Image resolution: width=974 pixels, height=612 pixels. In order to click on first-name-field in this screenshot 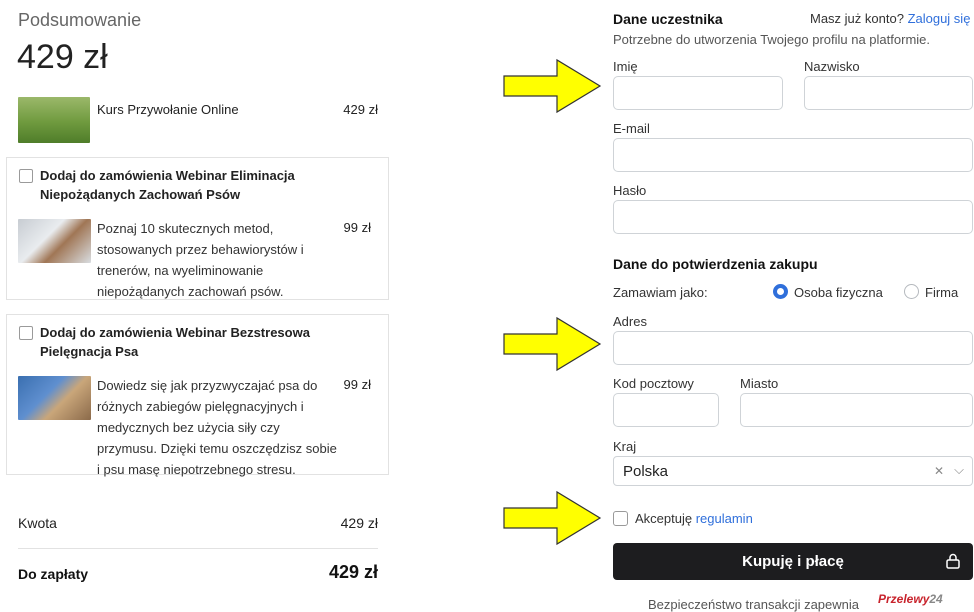, I will do `click(698, 93)`.